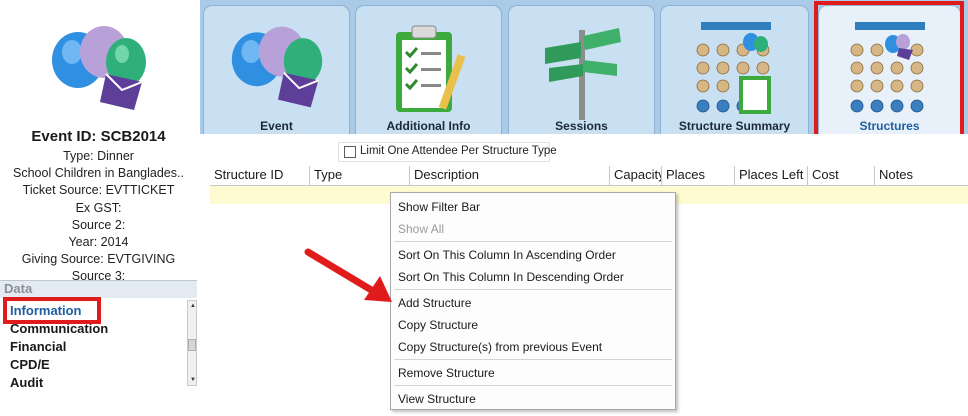 The image size is (968, 416). Describe the element at coordinates (889, 70) in the screenshot. I see `structures-tab-highlight` at that location.